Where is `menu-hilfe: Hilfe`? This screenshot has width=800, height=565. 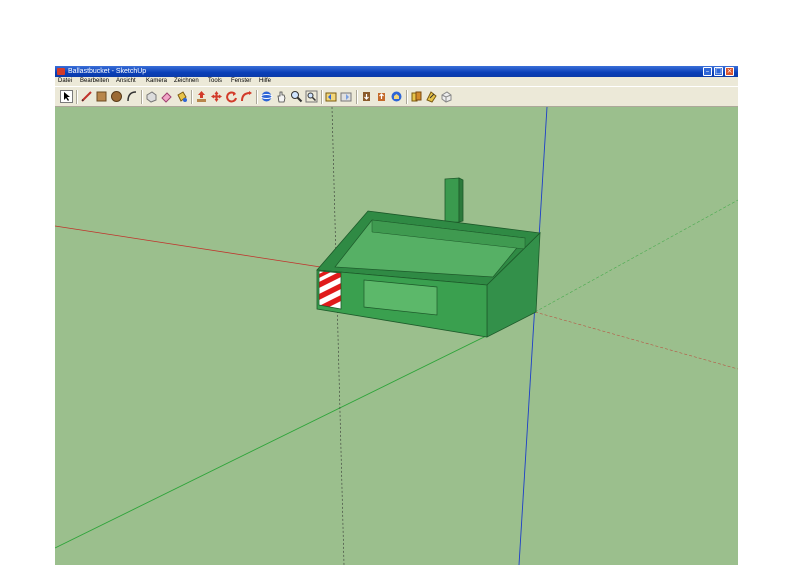
menu-hilfe: Hilfe is located at coordinates (265, 81).